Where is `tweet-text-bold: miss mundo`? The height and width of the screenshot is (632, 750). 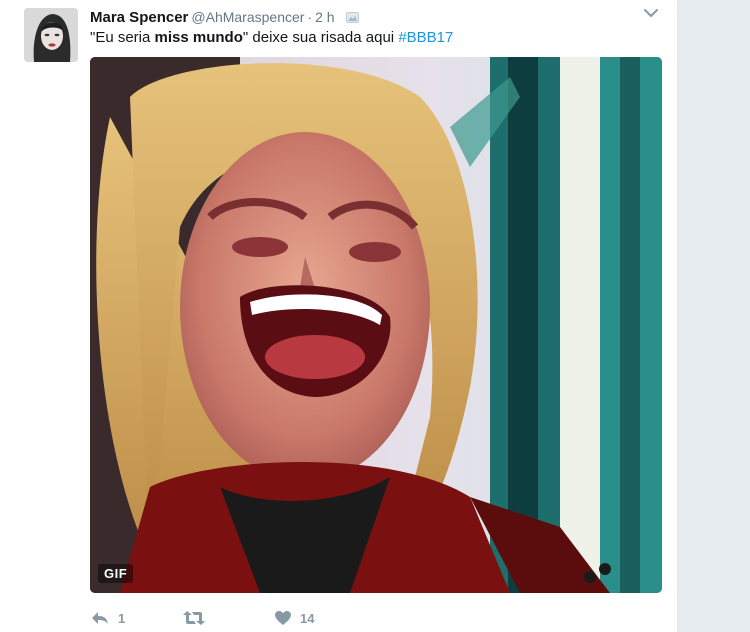 tweet-text-bold: miss mundo is located at coordinates (198, 37).